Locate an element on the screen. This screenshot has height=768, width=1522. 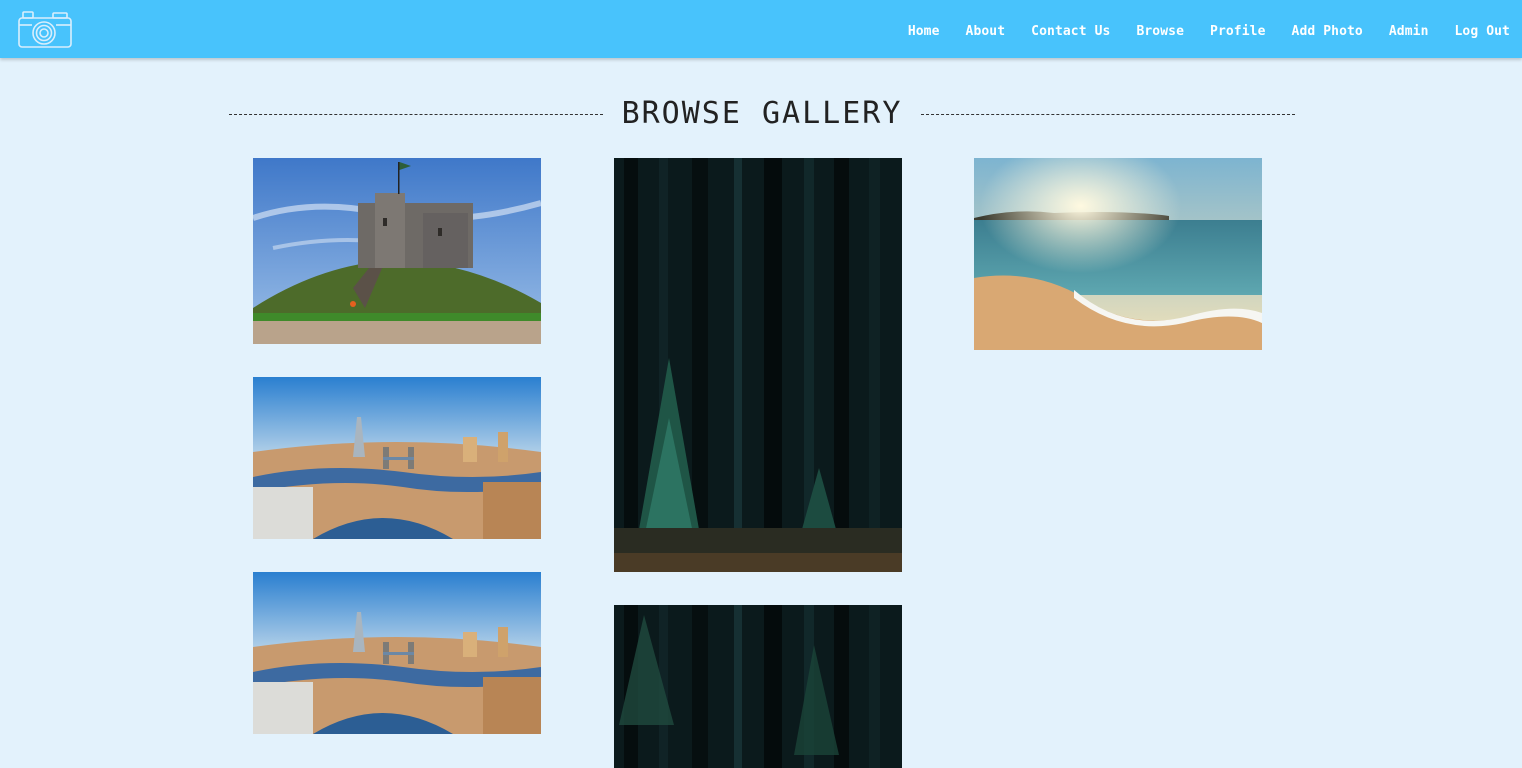
gallery-photo-beach is located at coordinates (1118, 254).